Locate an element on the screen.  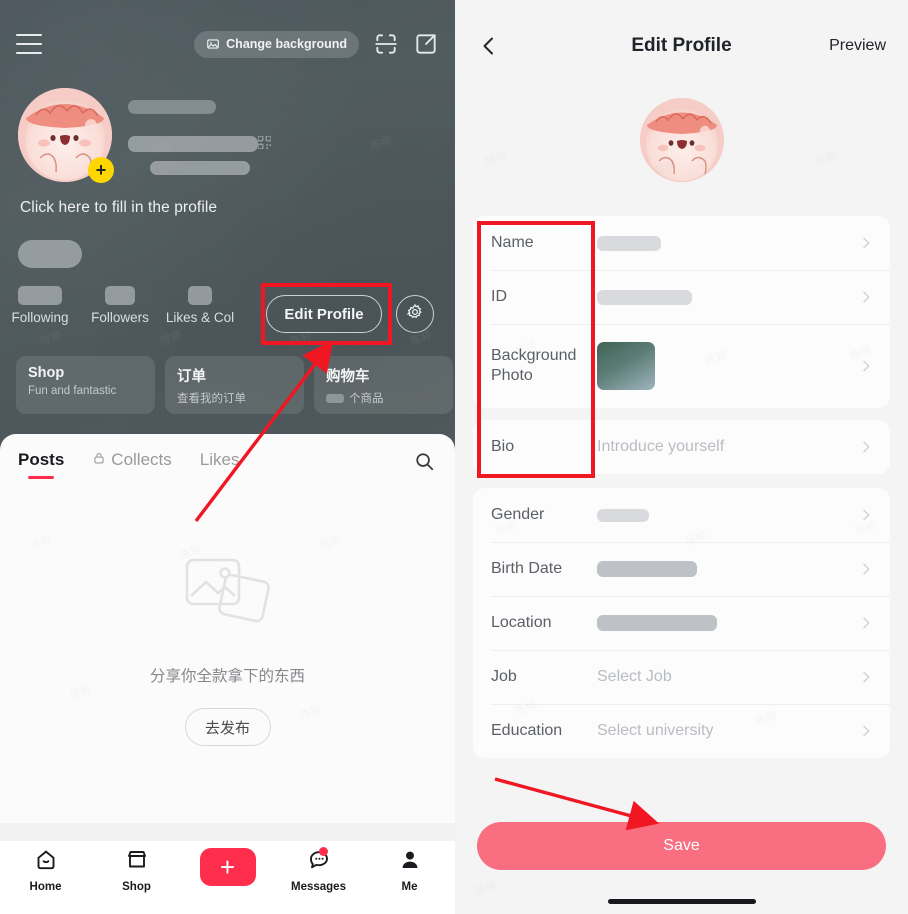
shop-card-cart: 购物车 个商品 is located at coordinates (383, 385).